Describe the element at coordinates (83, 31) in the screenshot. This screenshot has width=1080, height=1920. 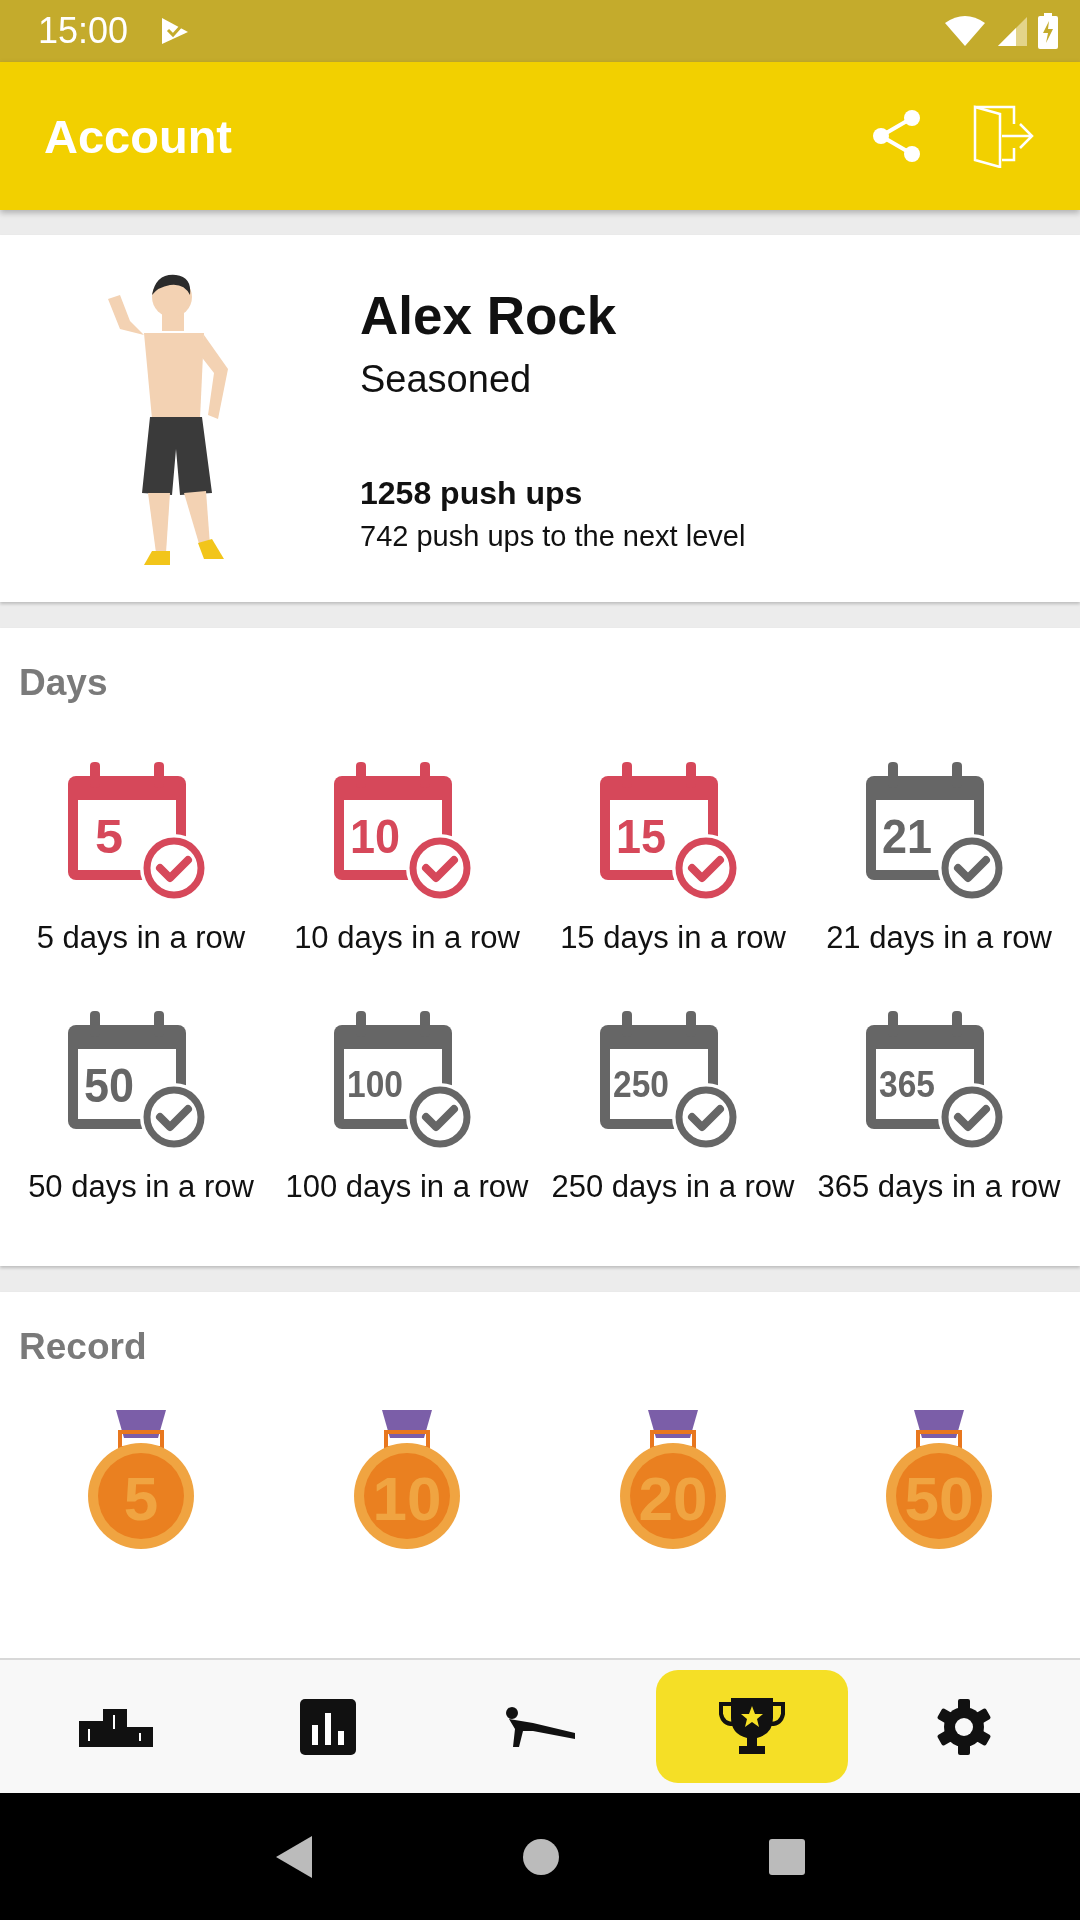
I see `status-time: 15:00` at that location.